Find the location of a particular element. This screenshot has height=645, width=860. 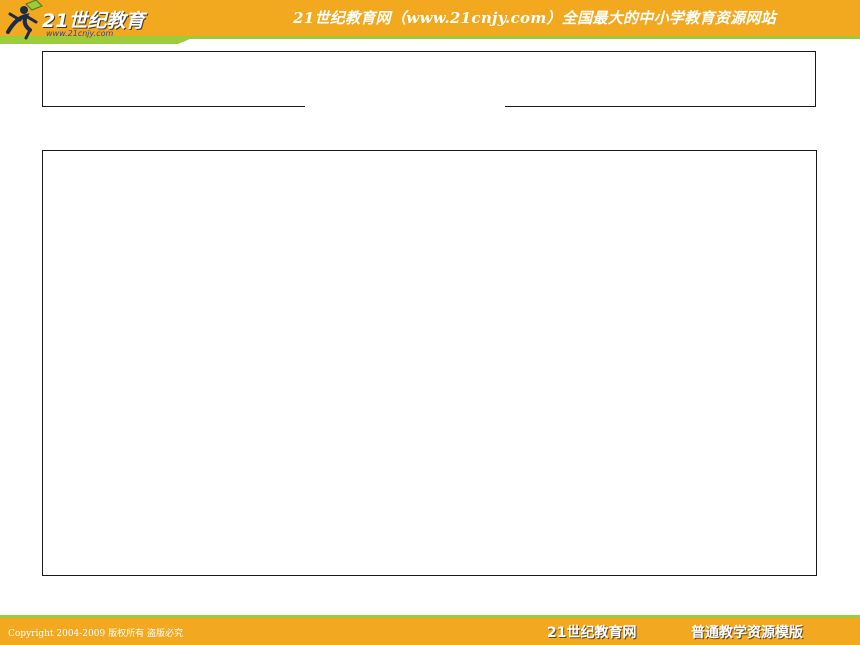

logo-url: www.21cnjy.com is located at coordinates (80, 33).